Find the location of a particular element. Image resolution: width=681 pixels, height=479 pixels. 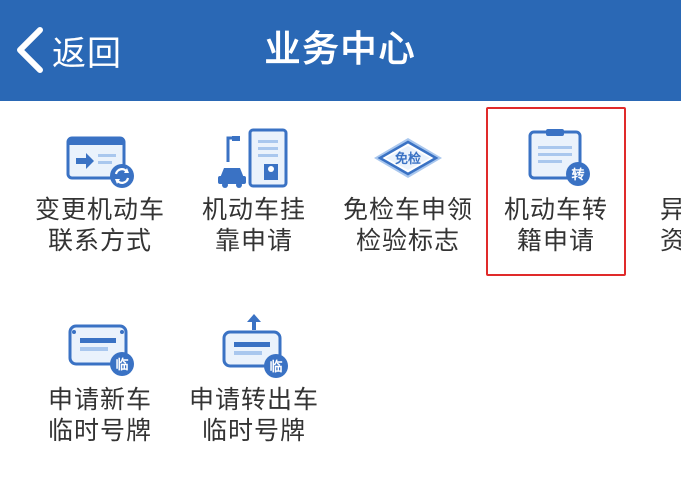

tile-label-line1: 异 is located at coordinates (670, 209).